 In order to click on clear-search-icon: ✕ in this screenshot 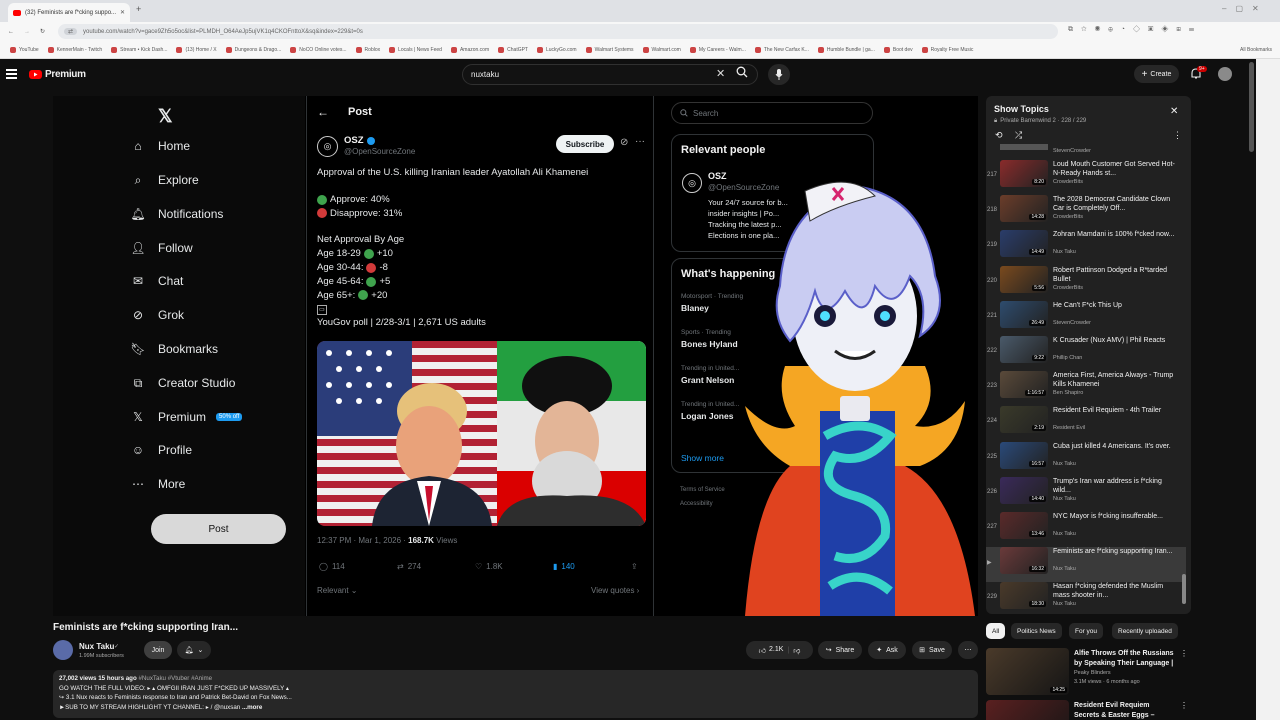, I will do `click(720, 73)`.